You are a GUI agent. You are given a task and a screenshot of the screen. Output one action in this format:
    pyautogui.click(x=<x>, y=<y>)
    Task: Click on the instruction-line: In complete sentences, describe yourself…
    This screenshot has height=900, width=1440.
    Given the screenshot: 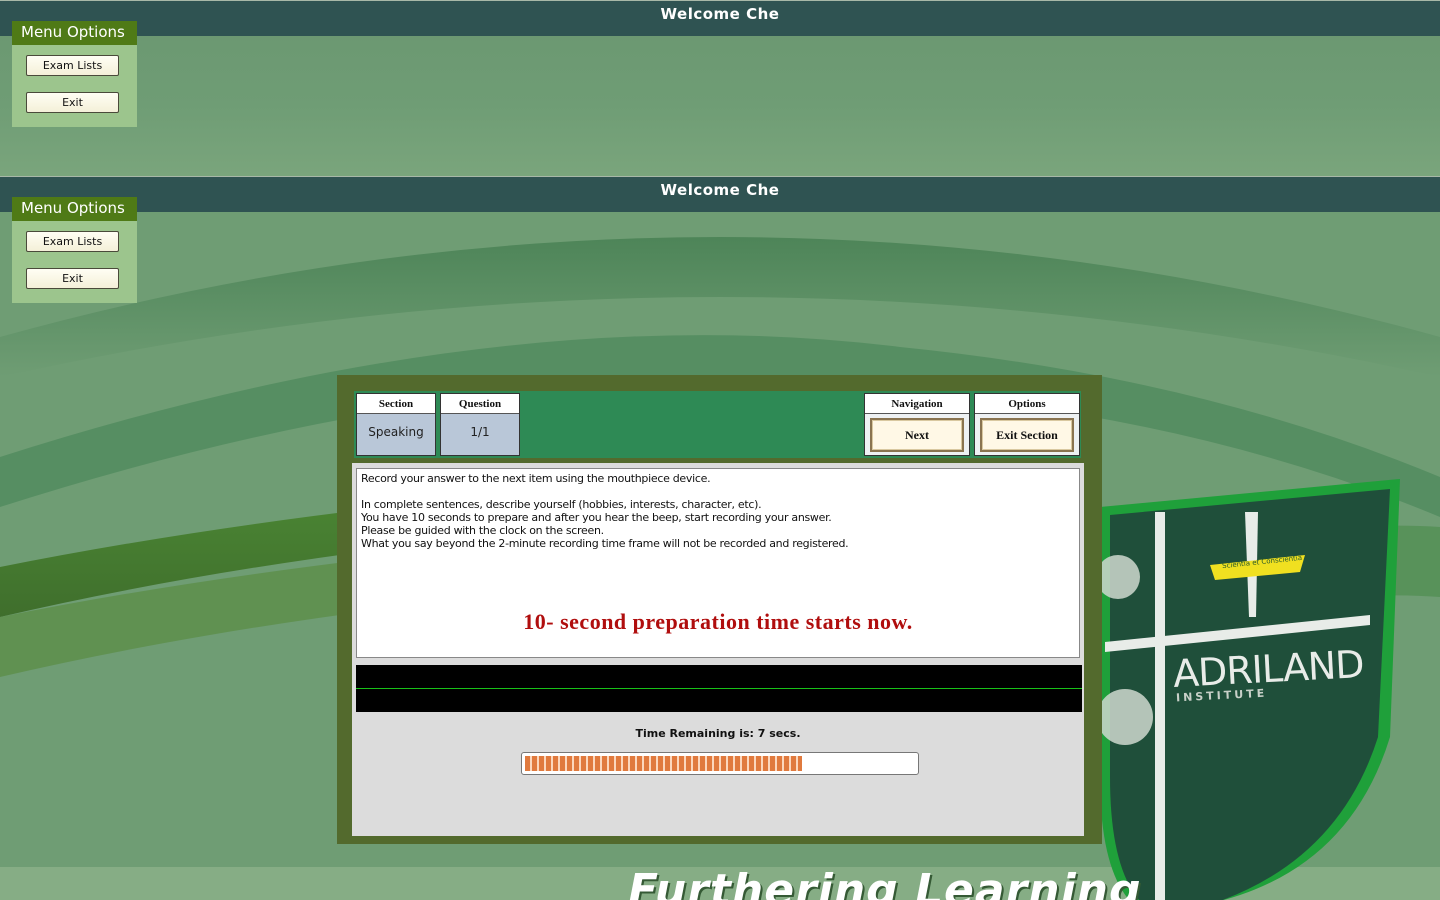 What is the action you would take?
    pyautogui.click(x=561, y=504)
    